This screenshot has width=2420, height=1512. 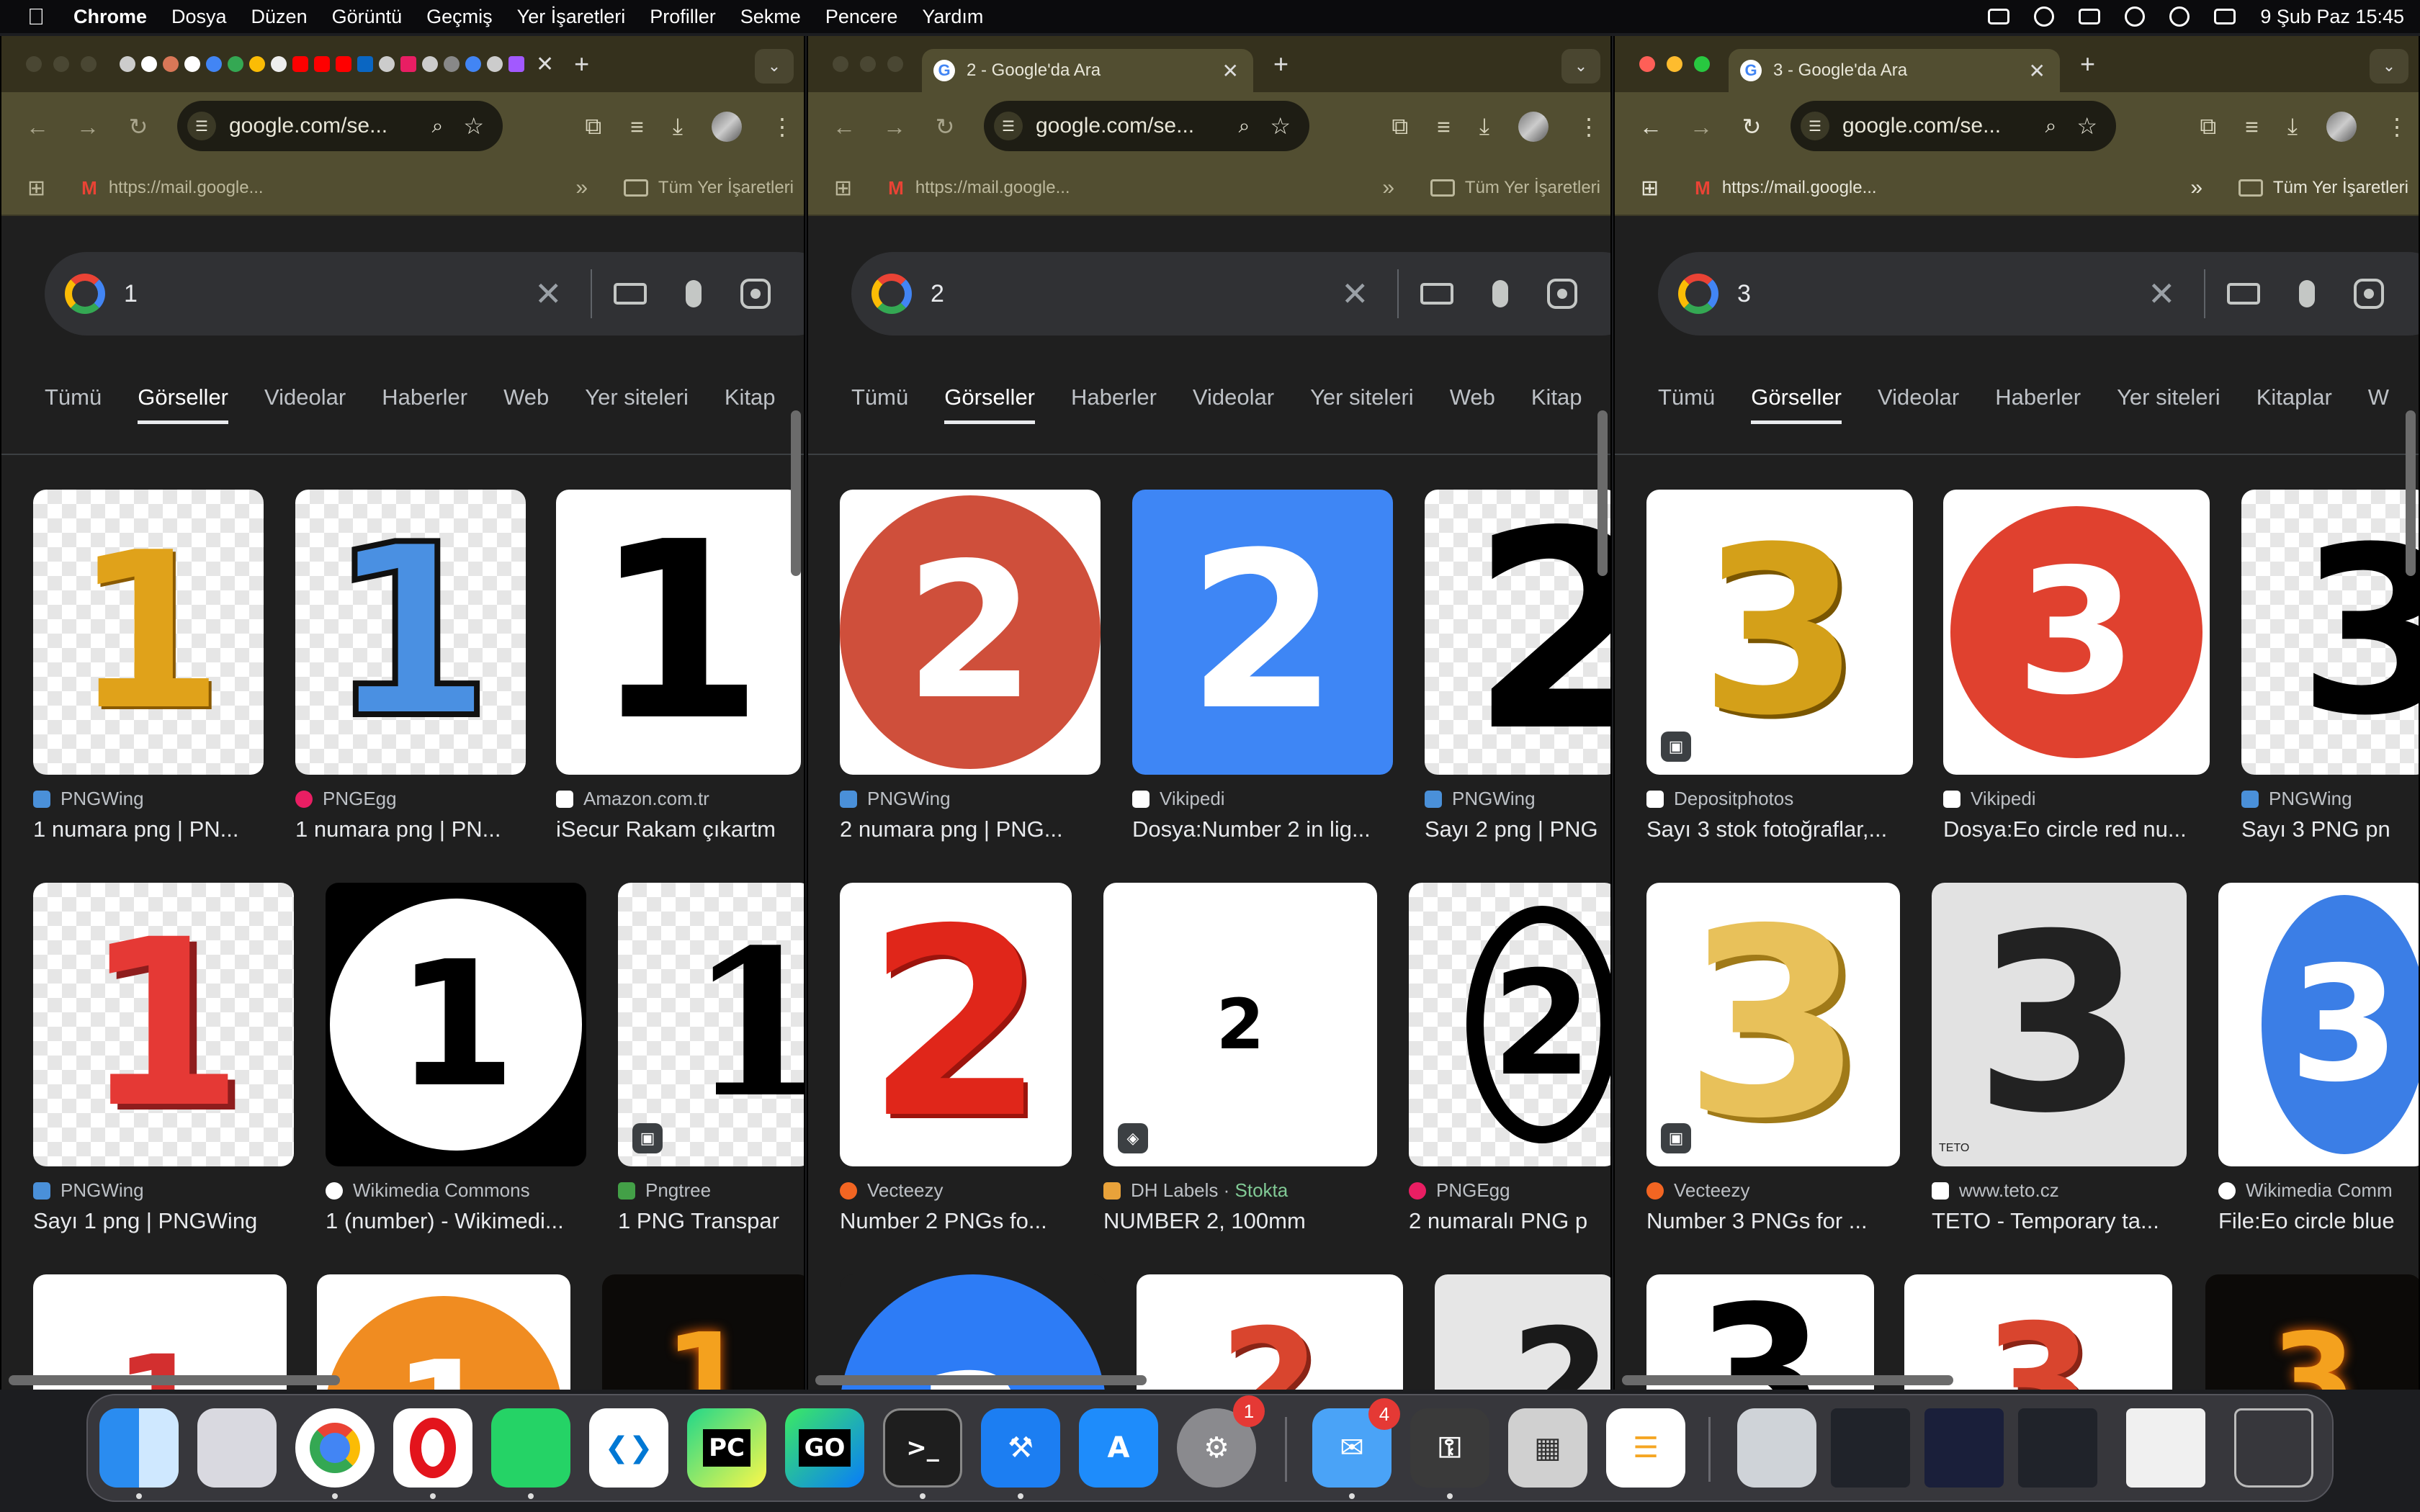 I want to click on menu-item-pencere: Pencere, so click(x=861, y=17).